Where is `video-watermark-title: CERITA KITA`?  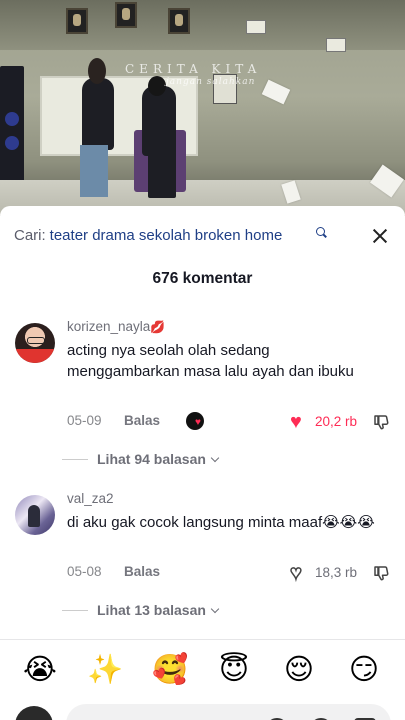 video-watermark-title: CERITA KITA is located at coordinates (193, 69).